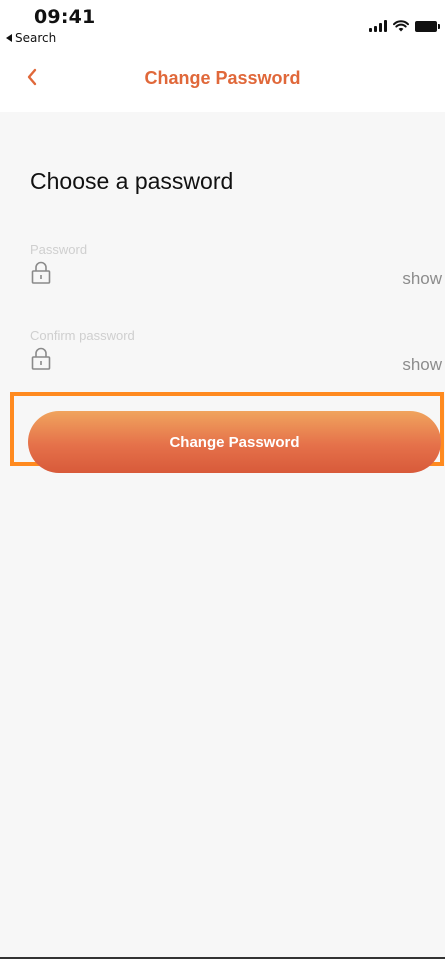 The height and width of the screenshot is (959, 445). I want to click on change-password-button: Change Password, so click(234, 442).